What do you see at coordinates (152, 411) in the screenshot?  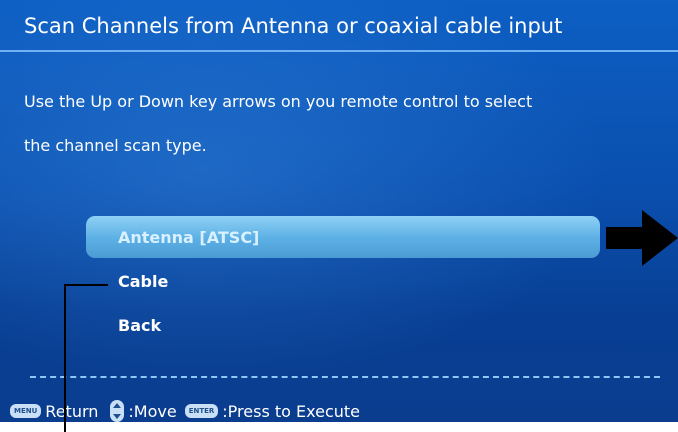 I see `move-label: :Move` at bounding box center [152, 411].